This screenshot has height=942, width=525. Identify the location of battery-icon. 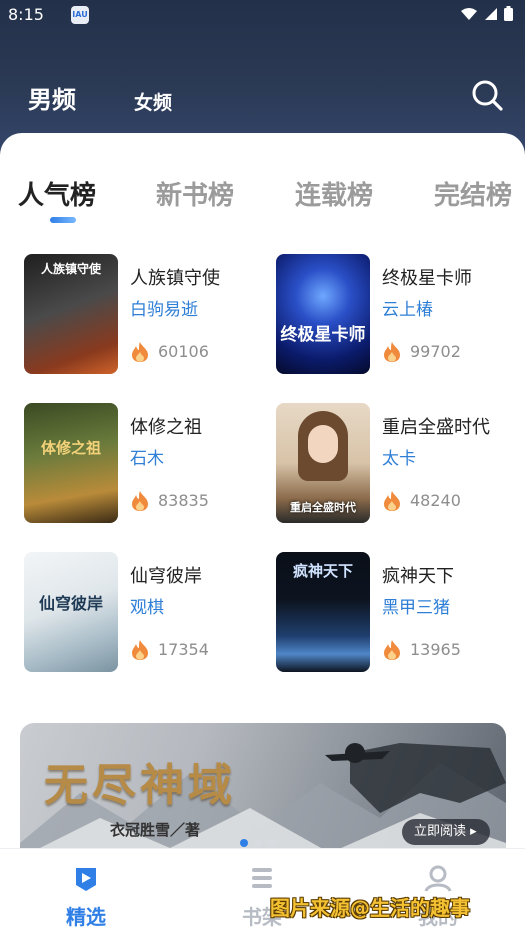
(508, 13).